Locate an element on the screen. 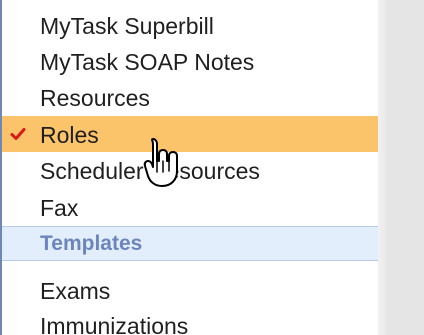 This screenshot has width=424, height=335. menu-item-mytask-soap-notes: MyTask SOAP Notes is located at coordinates (190, 61).